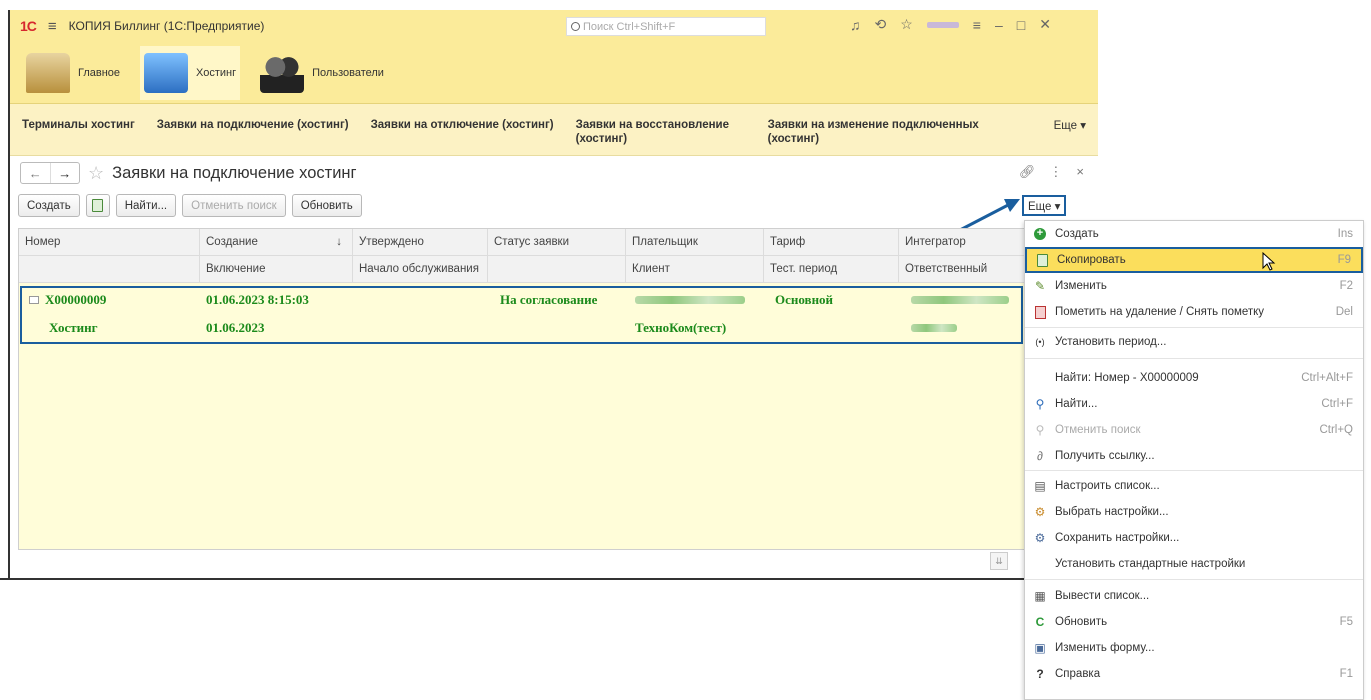  I want to click on menu-item-mark-delete: Пометить на удаление / Снять пометку Del, so click(1194, 312).